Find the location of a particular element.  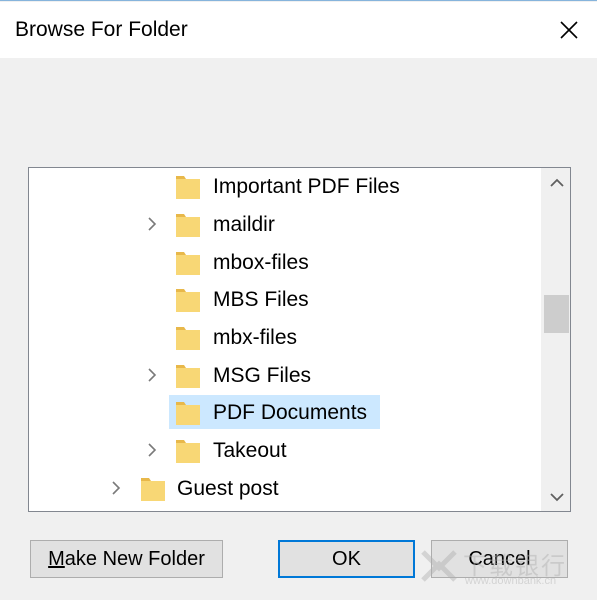

tree-item-label: MSG Files is located at coordinates (262, 375).